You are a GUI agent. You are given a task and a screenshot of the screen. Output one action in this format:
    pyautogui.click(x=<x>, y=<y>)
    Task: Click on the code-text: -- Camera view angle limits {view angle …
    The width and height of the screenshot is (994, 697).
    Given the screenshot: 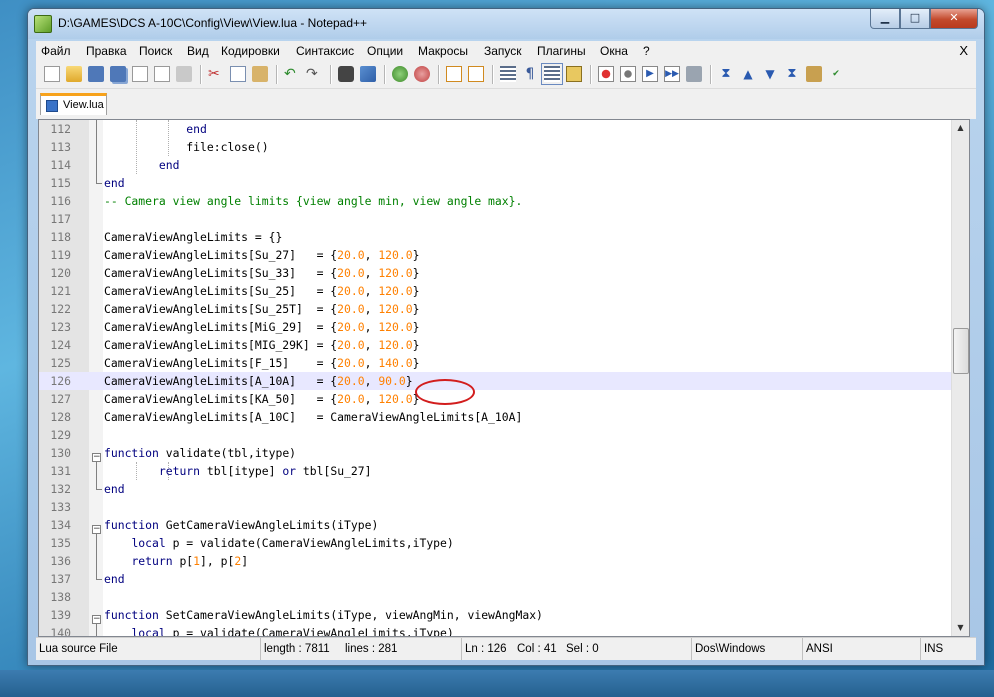 What is the action you would take?
    pyautogui.click(x=313, y=201)
    